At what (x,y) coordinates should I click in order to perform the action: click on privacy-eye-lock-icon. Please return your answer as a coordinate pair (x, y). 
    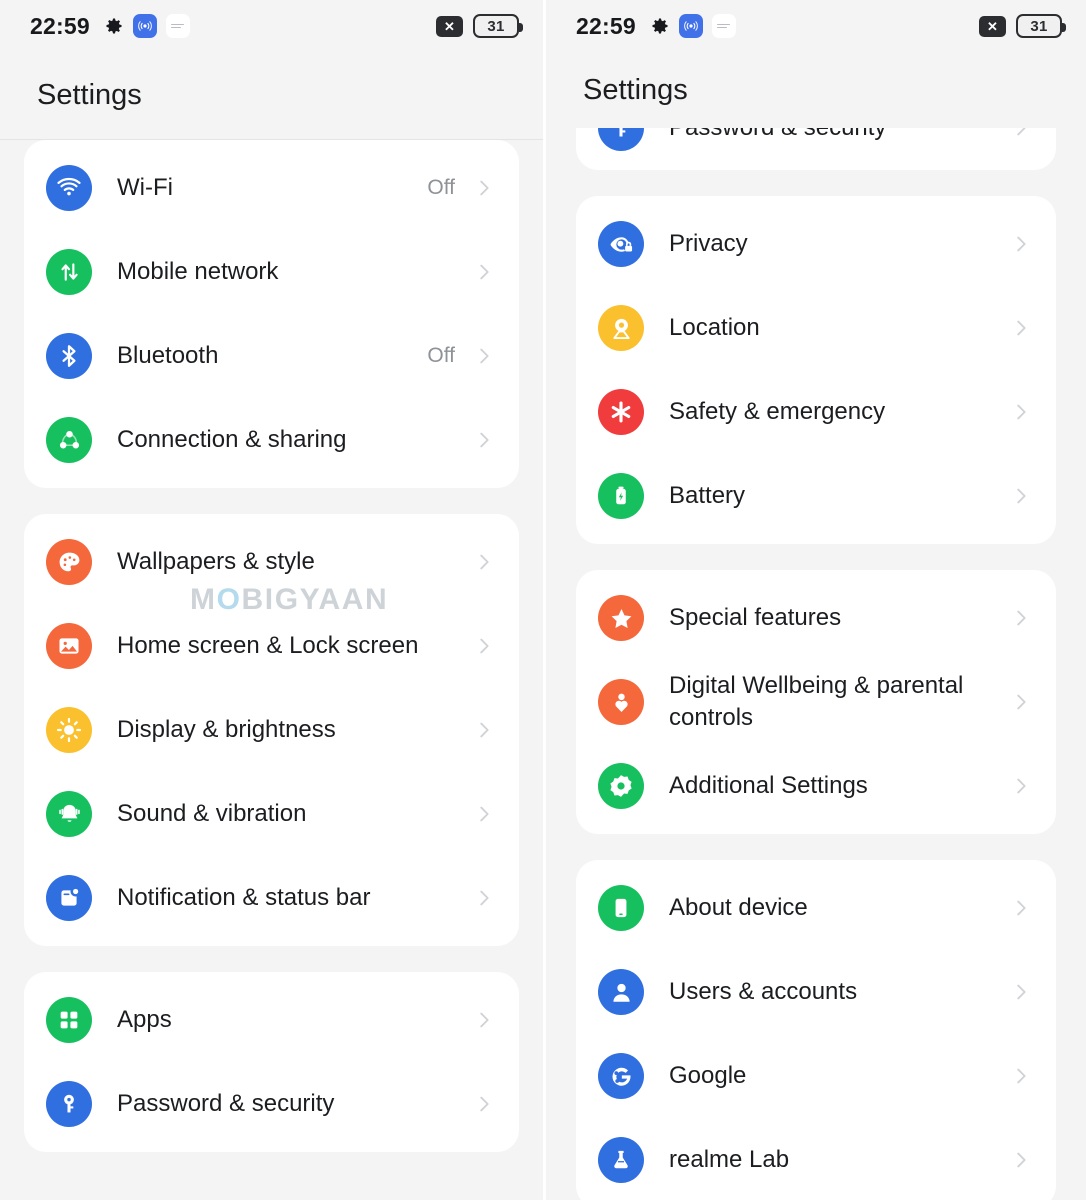
    Looking at the image, I should click on (621, 244).